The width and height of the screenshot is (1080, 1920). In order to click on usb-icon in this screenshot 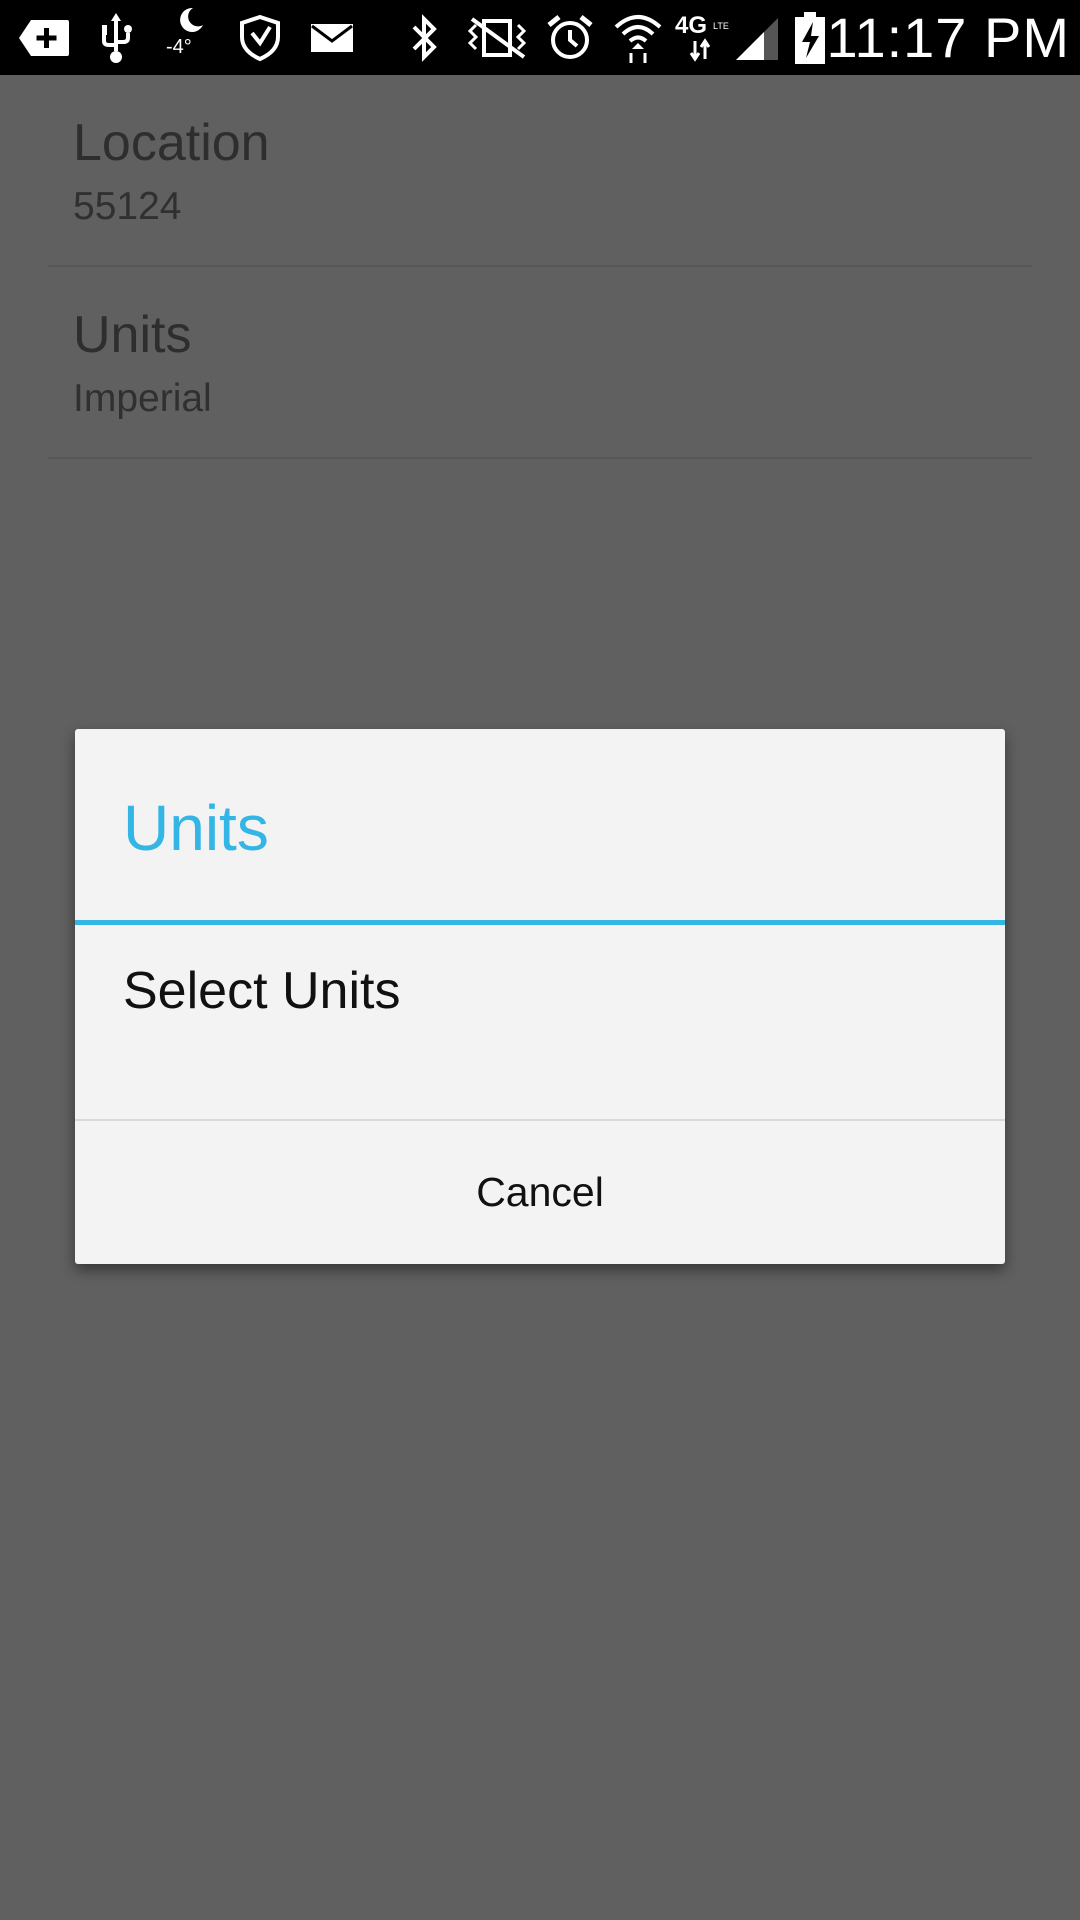, I will do `click(116, 37)`.